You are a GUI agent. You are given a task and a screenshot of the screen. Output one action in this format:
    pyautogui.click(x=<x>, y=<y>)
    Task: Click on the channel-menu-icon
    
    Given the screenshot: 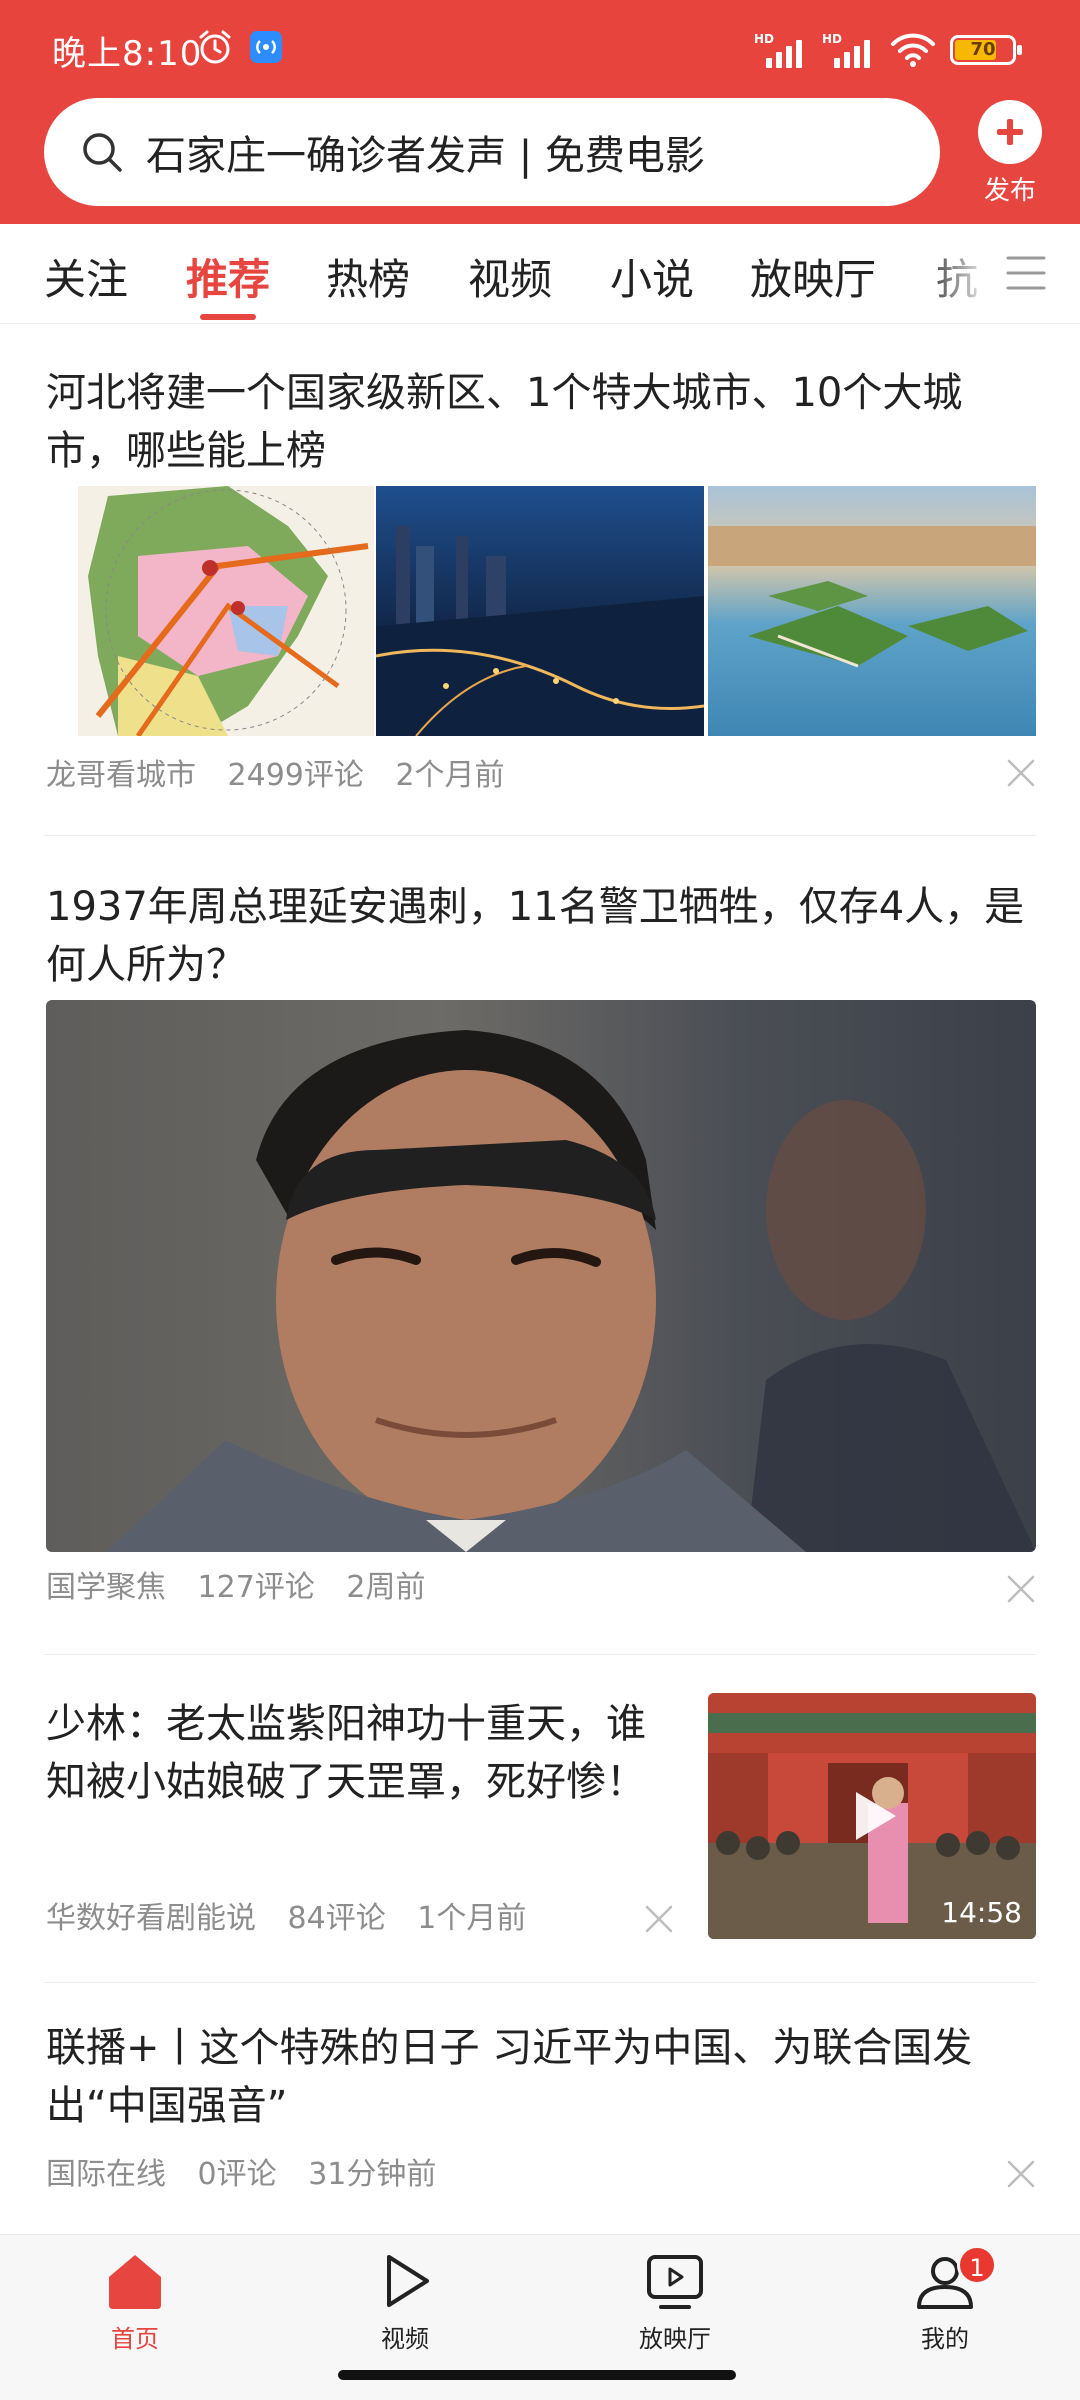 What is the action you would take?
    pyautogui.click(x=1026, y=273)
    